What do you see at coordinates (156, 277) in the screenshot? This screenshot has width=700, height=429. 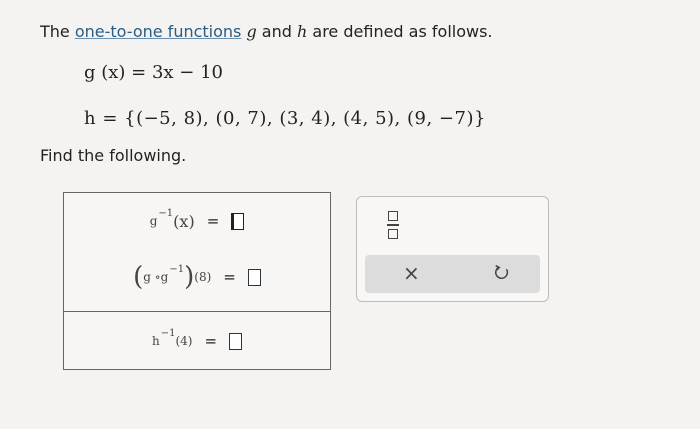 I see `composition-inner: g ∘g` at bounding box center [156, 277].